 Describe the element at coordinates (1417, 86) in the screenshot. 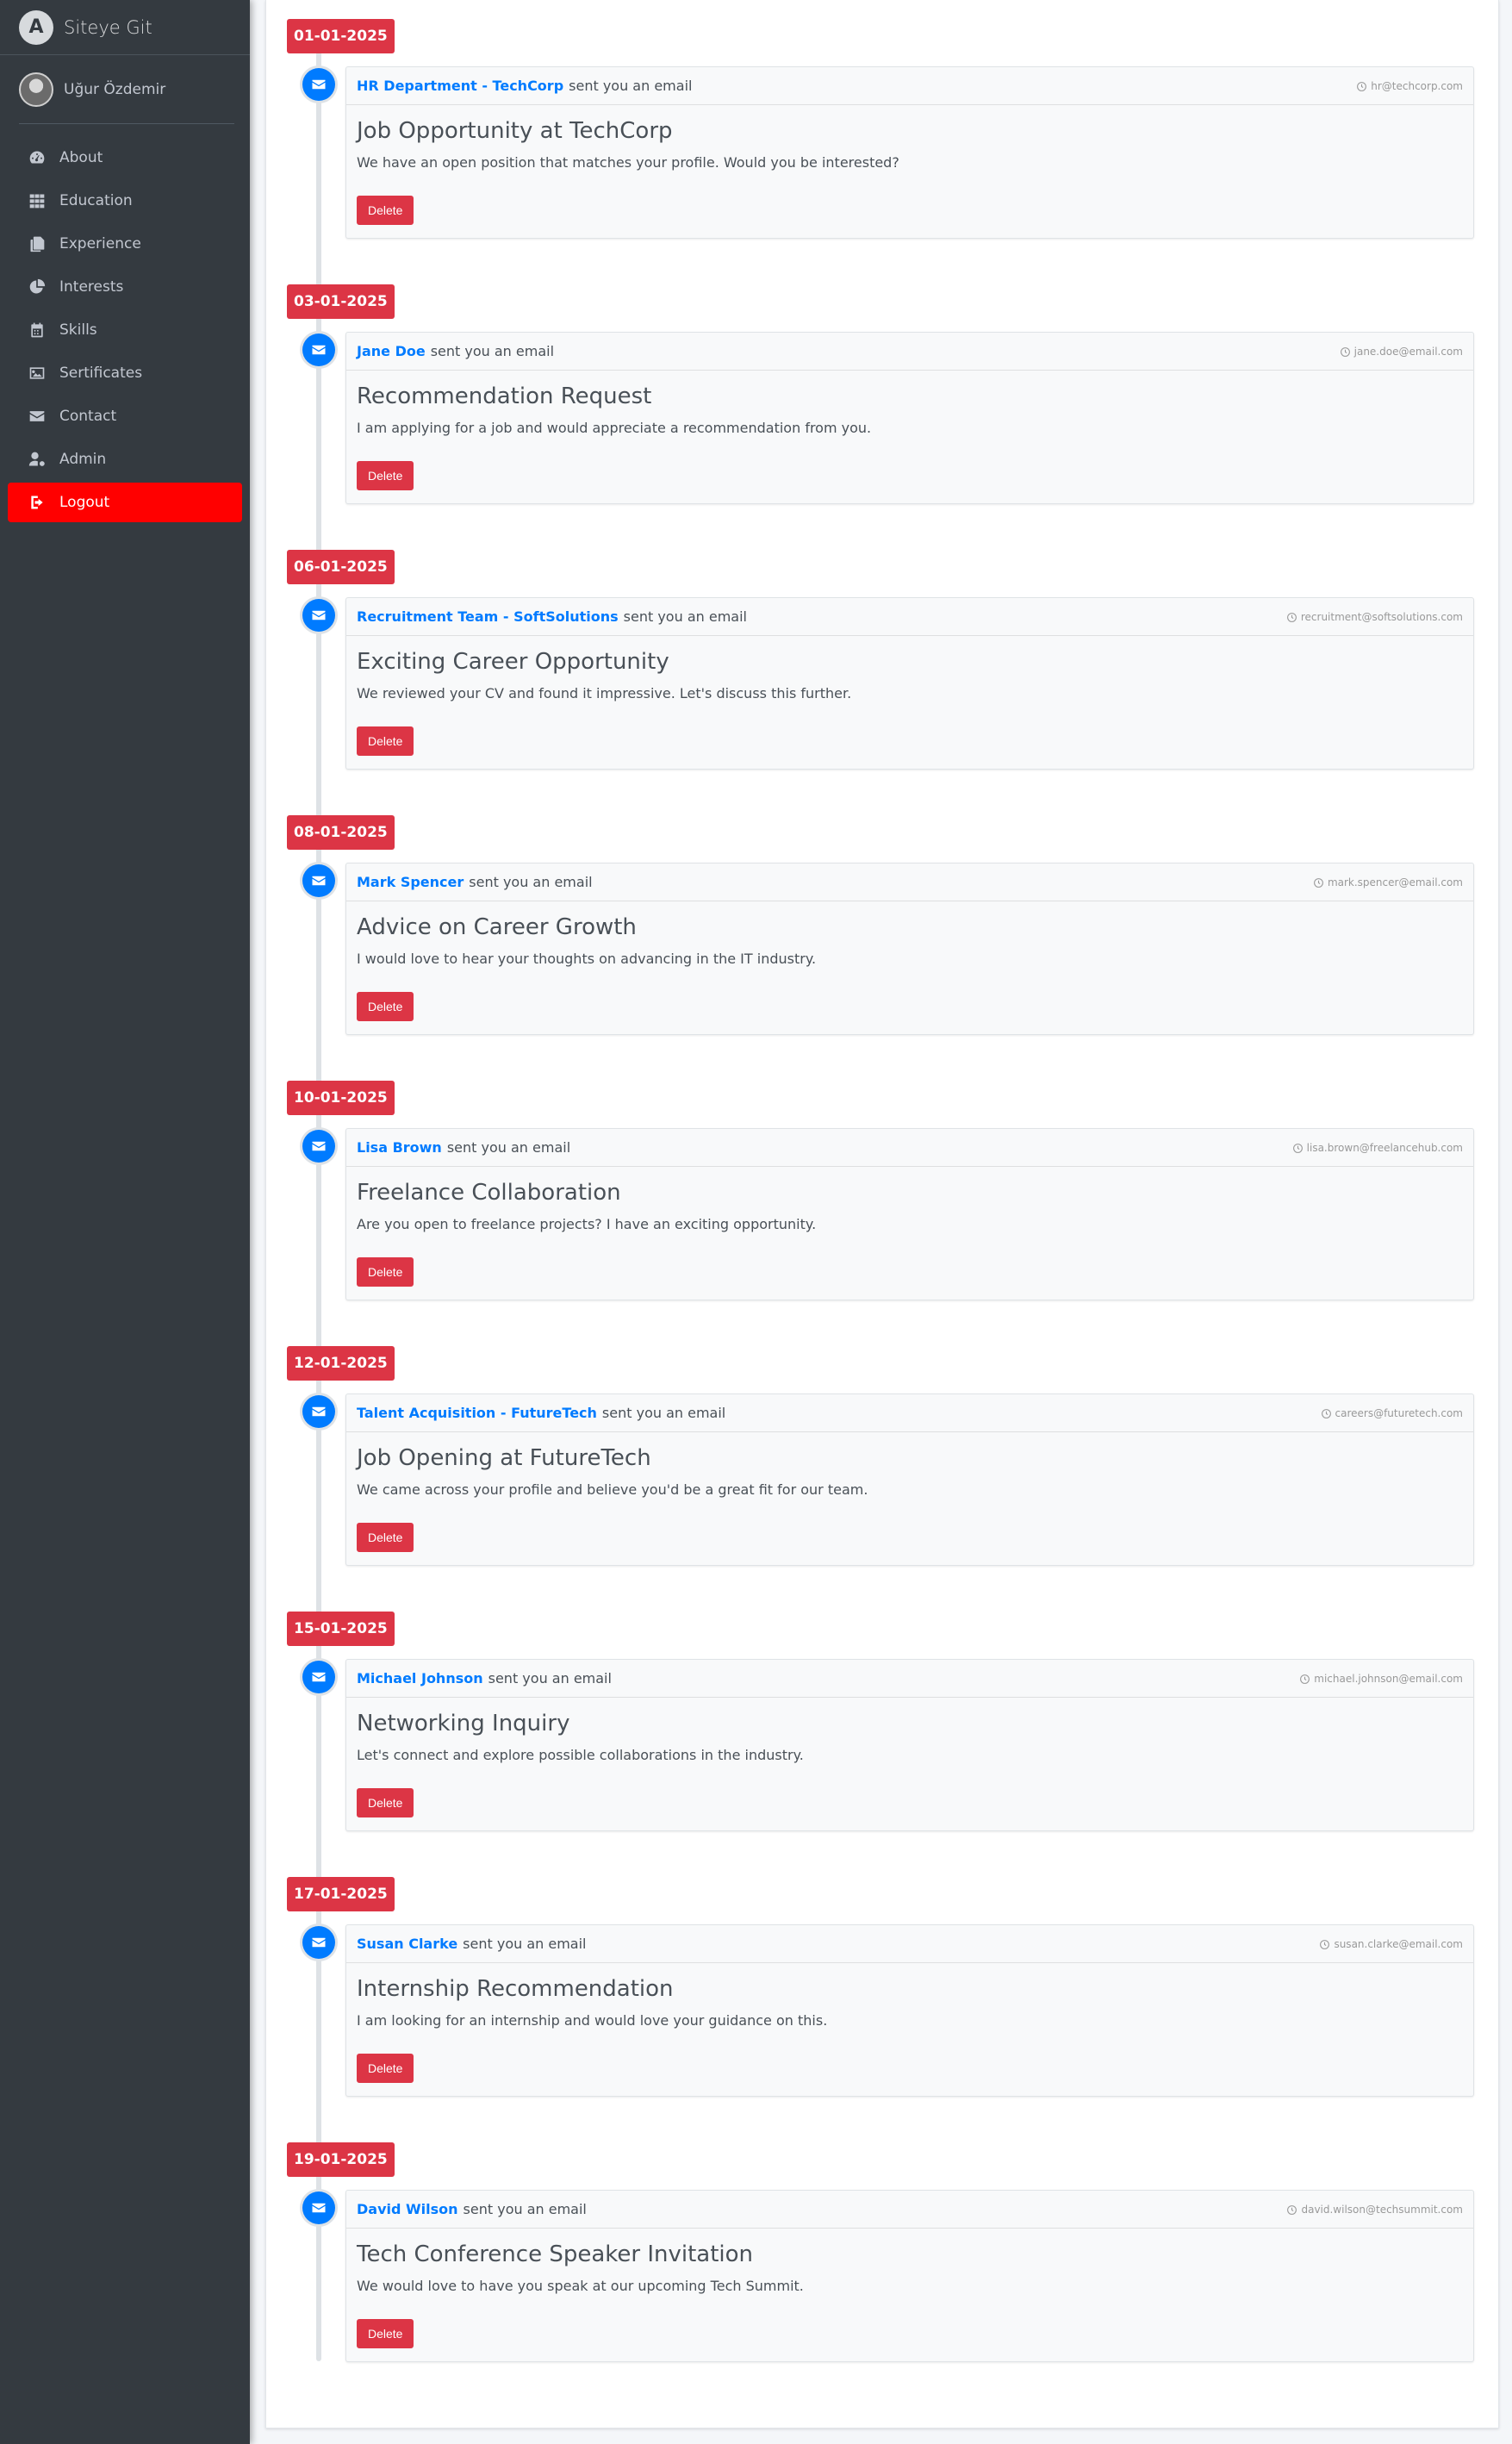

I see `email-address-text: hr@techcorp.com` at that location.